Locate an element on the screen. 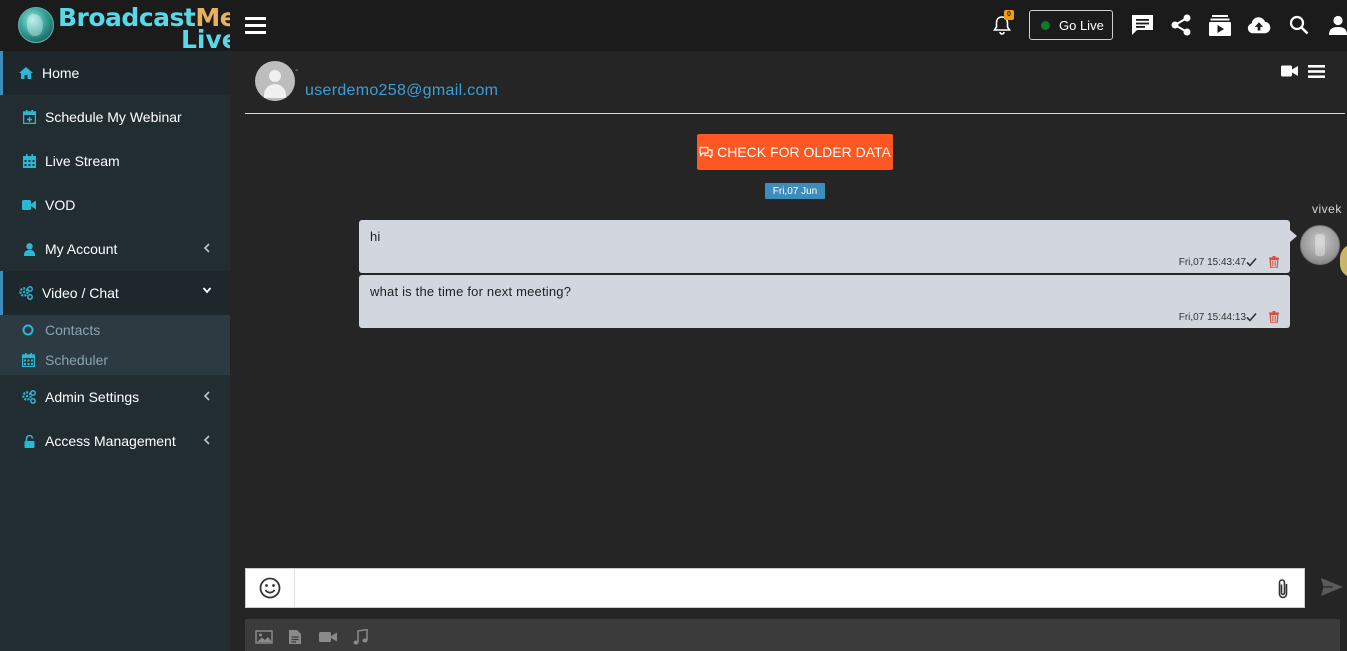 The height and width of the screenshot is (651, 1347). sidebar-item-my-account: My Account is located at coordinates (115, 249).